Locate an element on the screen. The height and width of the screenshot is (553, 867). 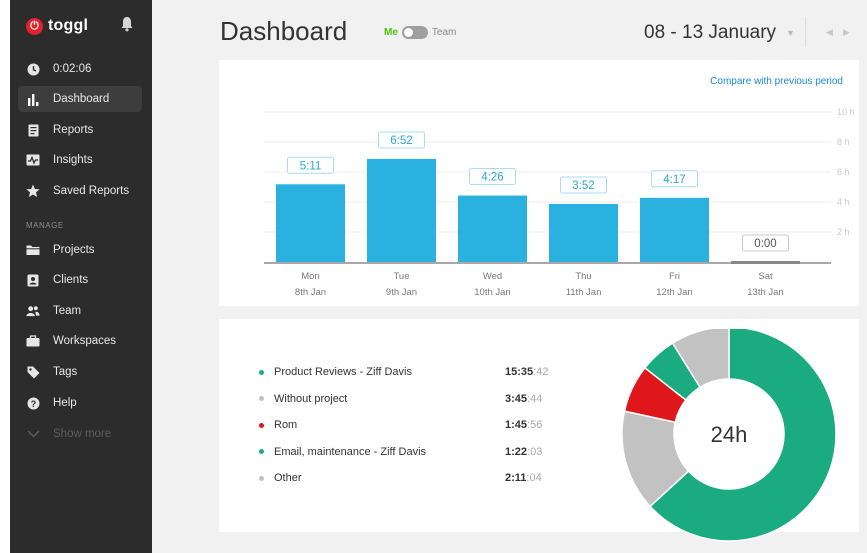
team-icon is located at coordinates (33, 311).